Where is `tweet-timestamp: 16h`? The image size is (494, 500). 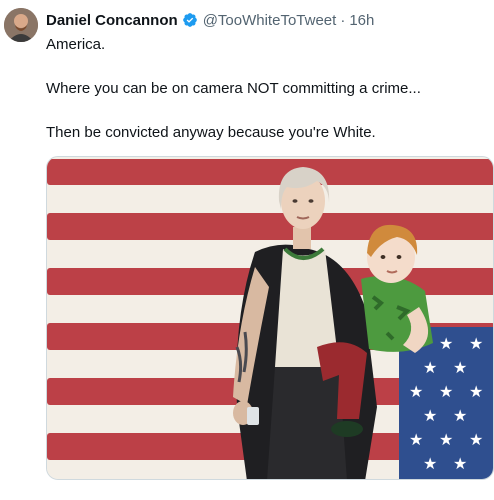
tweet-timestamp: 16h is located at coordinates (361, 20).